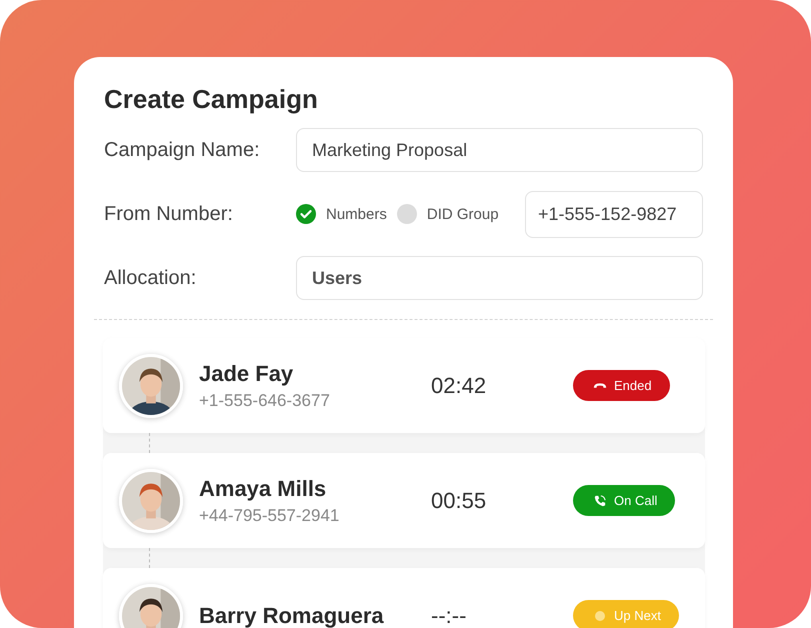  I want to click on call-duration: 02:42, so click(459, 385).